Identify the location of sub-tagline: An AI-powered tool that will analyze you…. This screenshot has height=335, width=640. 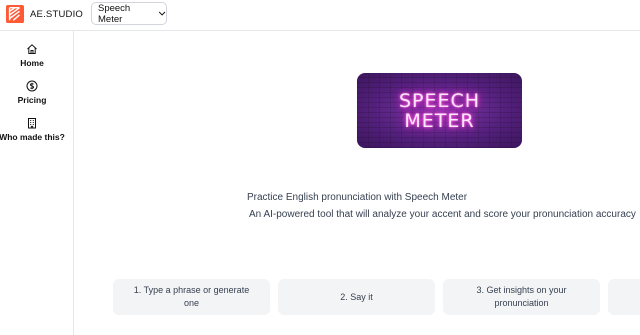
(442, 214).